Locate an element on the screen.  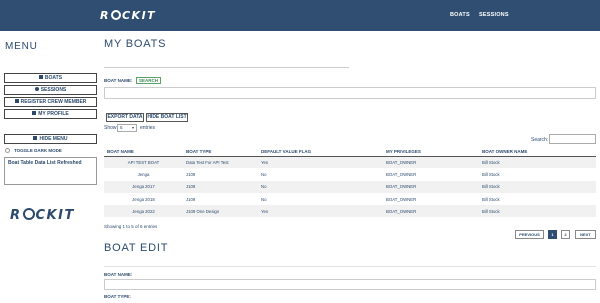
sidebar-item-sessions: SESSIONS is located at coordinates (50, 90).